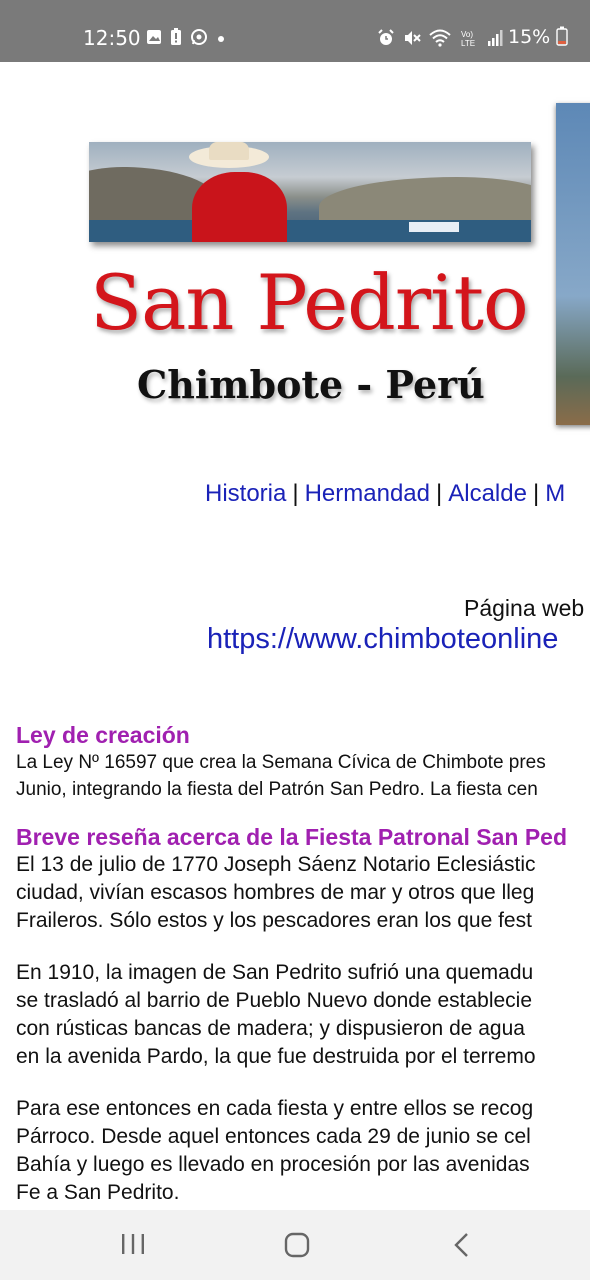 This screenshot has height=1280, width=590. I want to click on signal-icon, so click(496, 40).